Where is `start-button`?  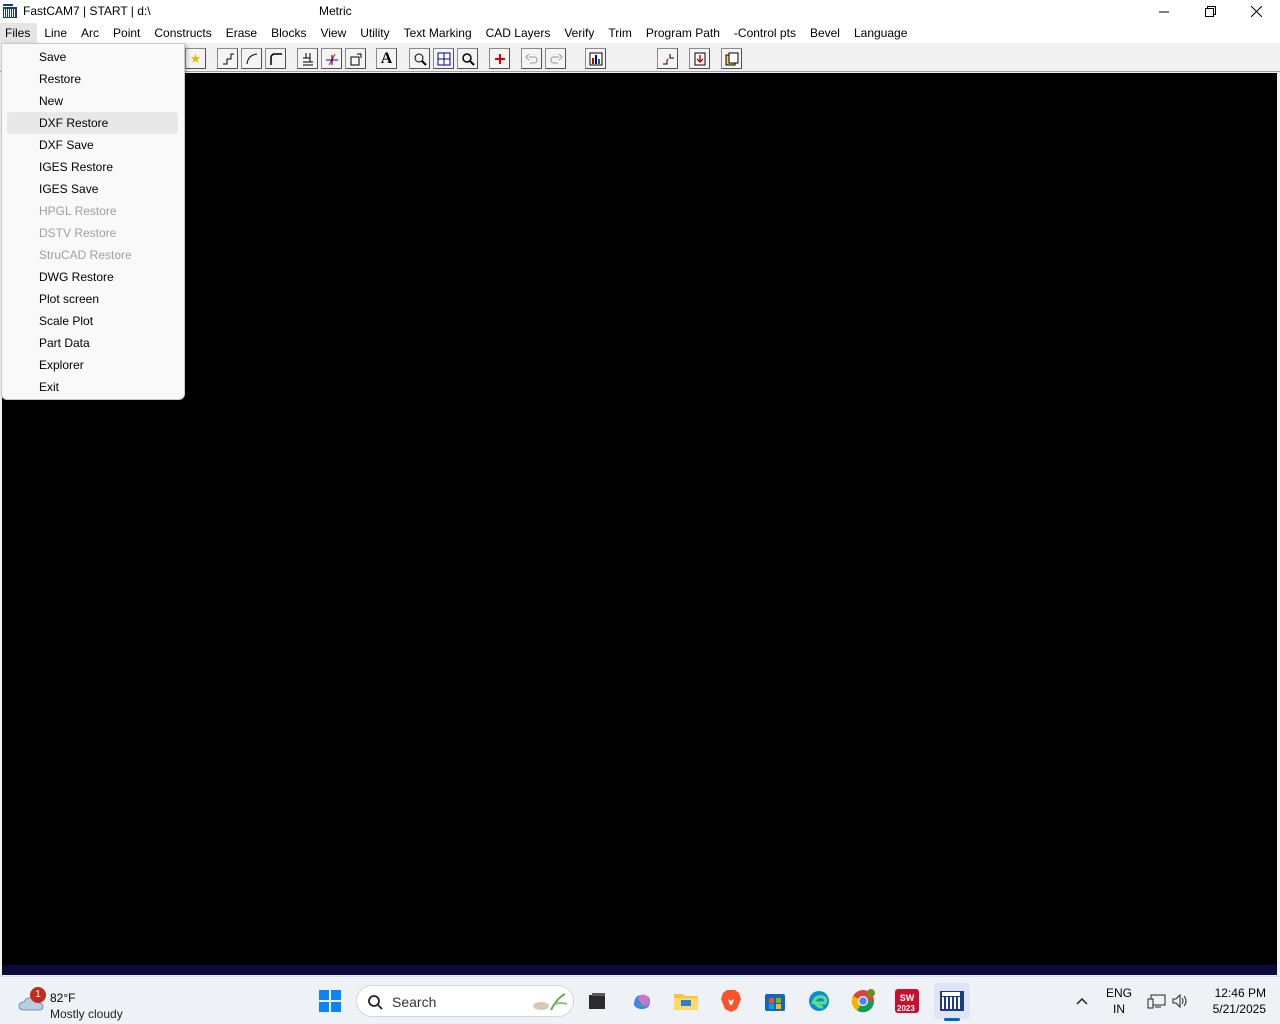
start-button is located at coordinates (330, 1001).